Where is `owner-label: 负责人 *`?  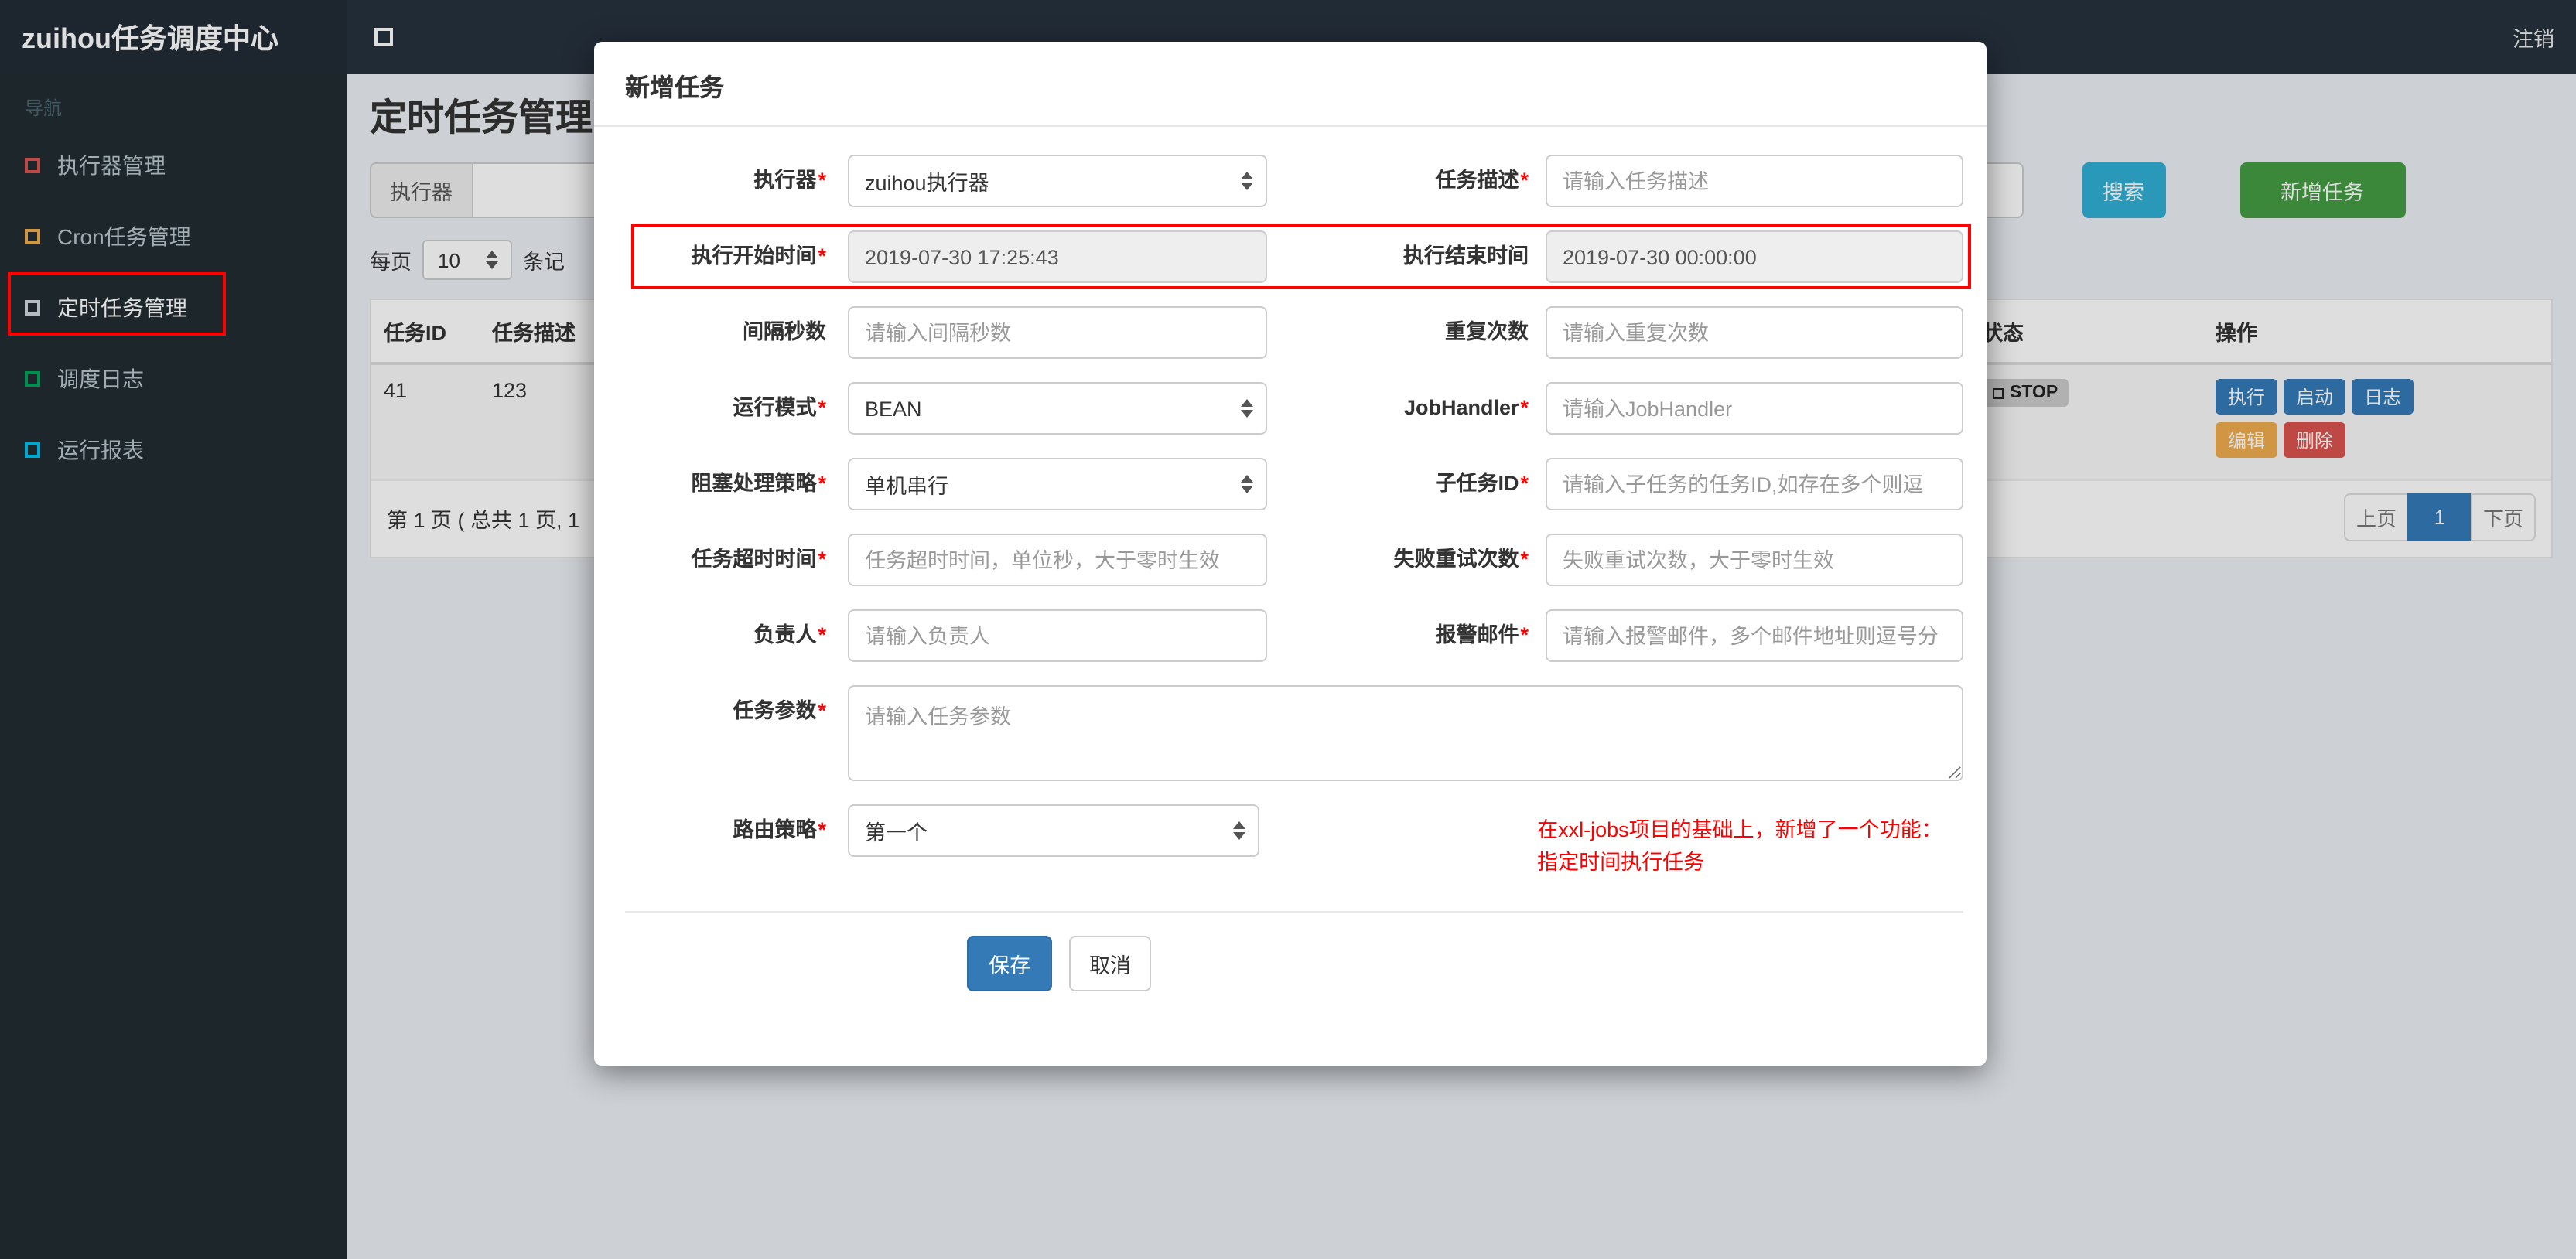
owner-label: 负责人 * is located at coordinates (789, 635).